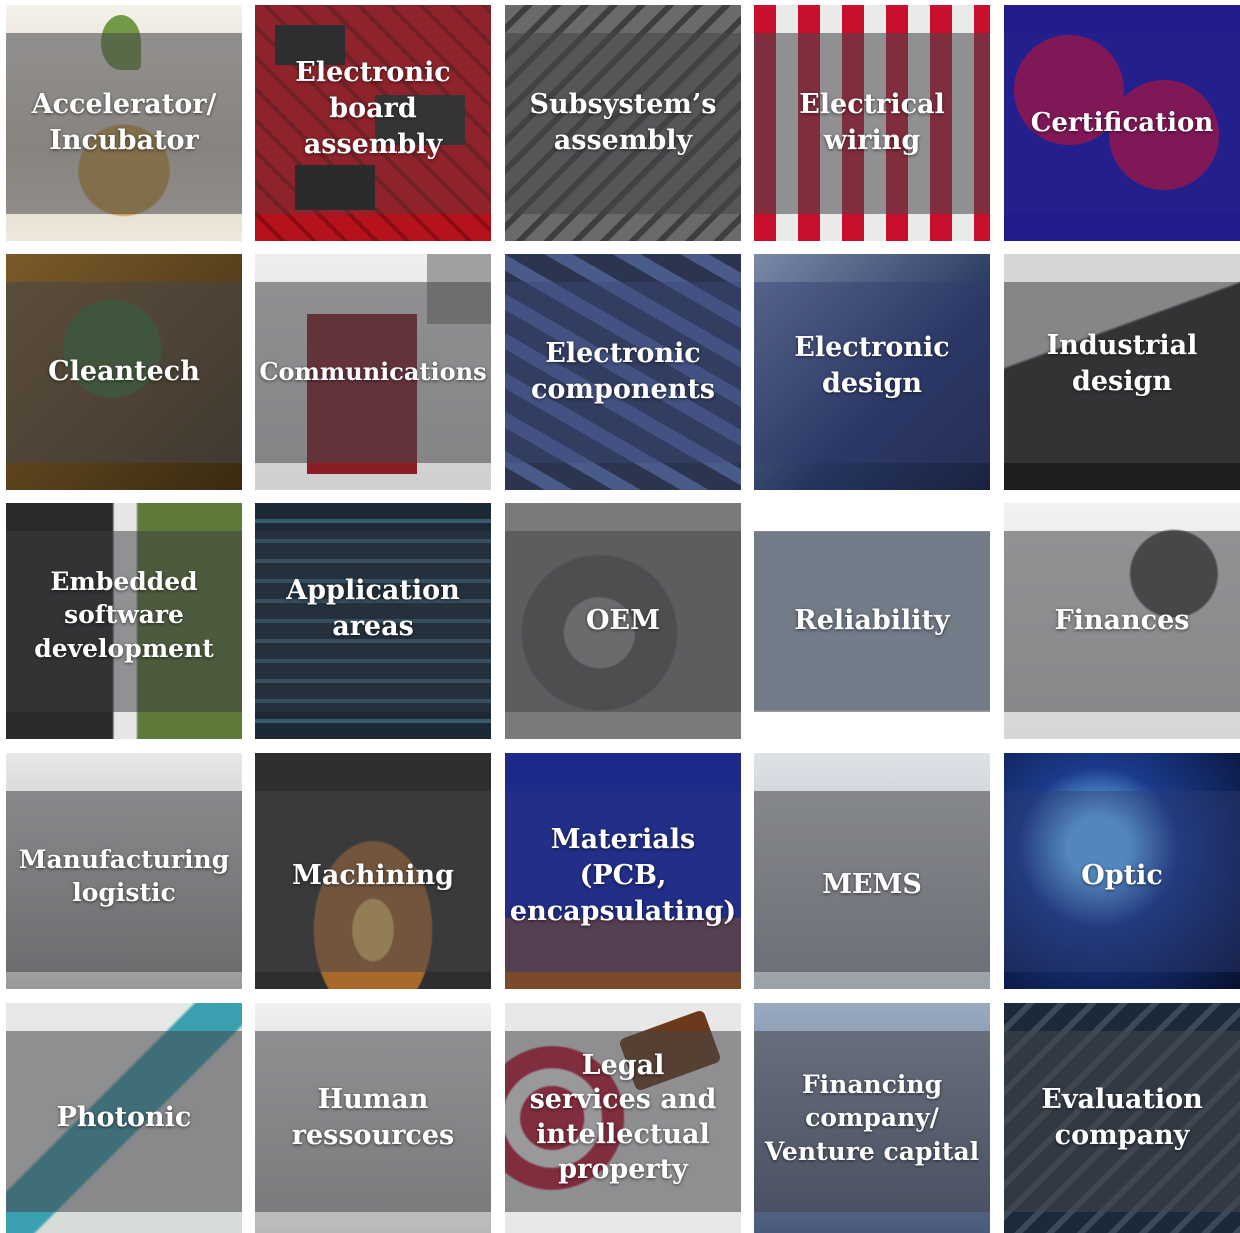 Image resolution: width=1240 pixels, height=1233 pixels. I want to click on tile-electrical-wiring: Electrical wiring, so click(872, 123).